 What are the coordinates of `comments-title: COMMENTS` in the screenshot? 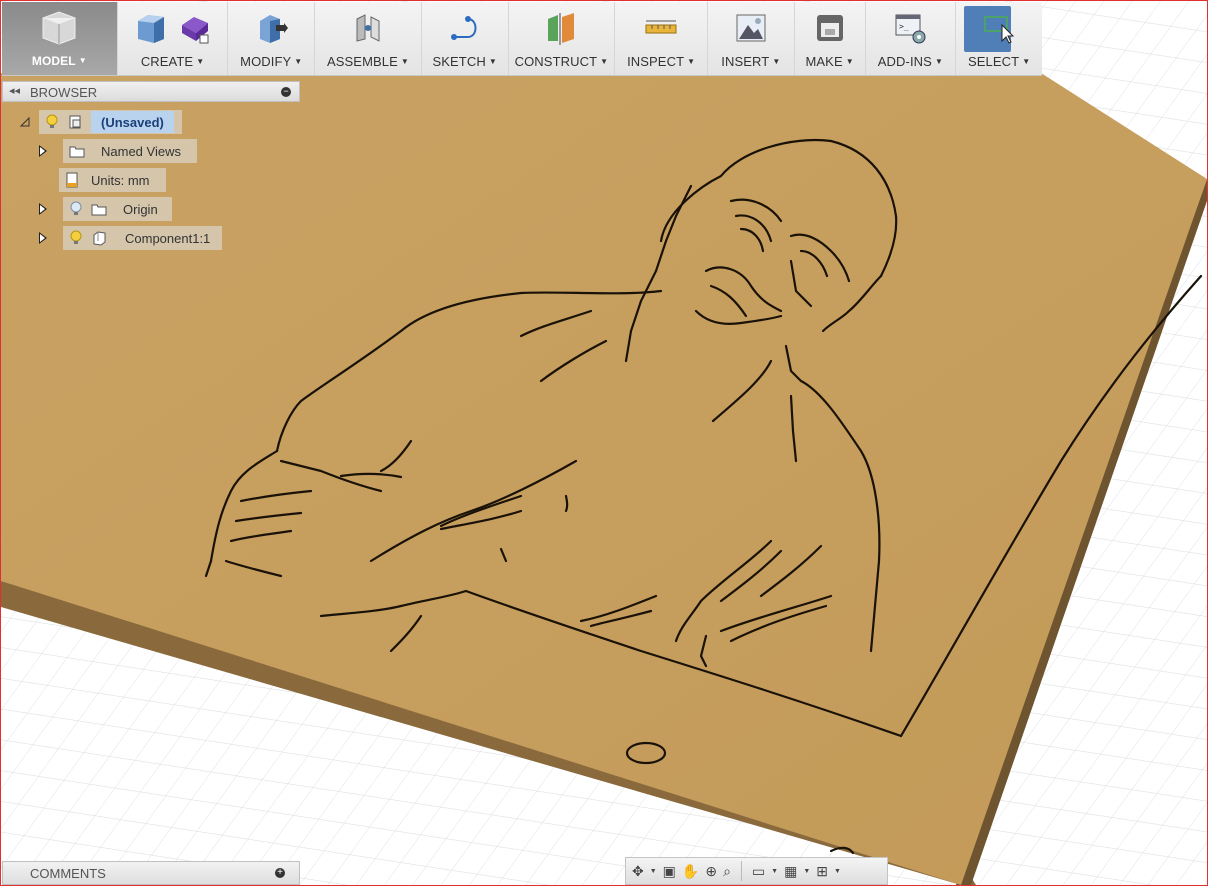 It's located at (68, 873).